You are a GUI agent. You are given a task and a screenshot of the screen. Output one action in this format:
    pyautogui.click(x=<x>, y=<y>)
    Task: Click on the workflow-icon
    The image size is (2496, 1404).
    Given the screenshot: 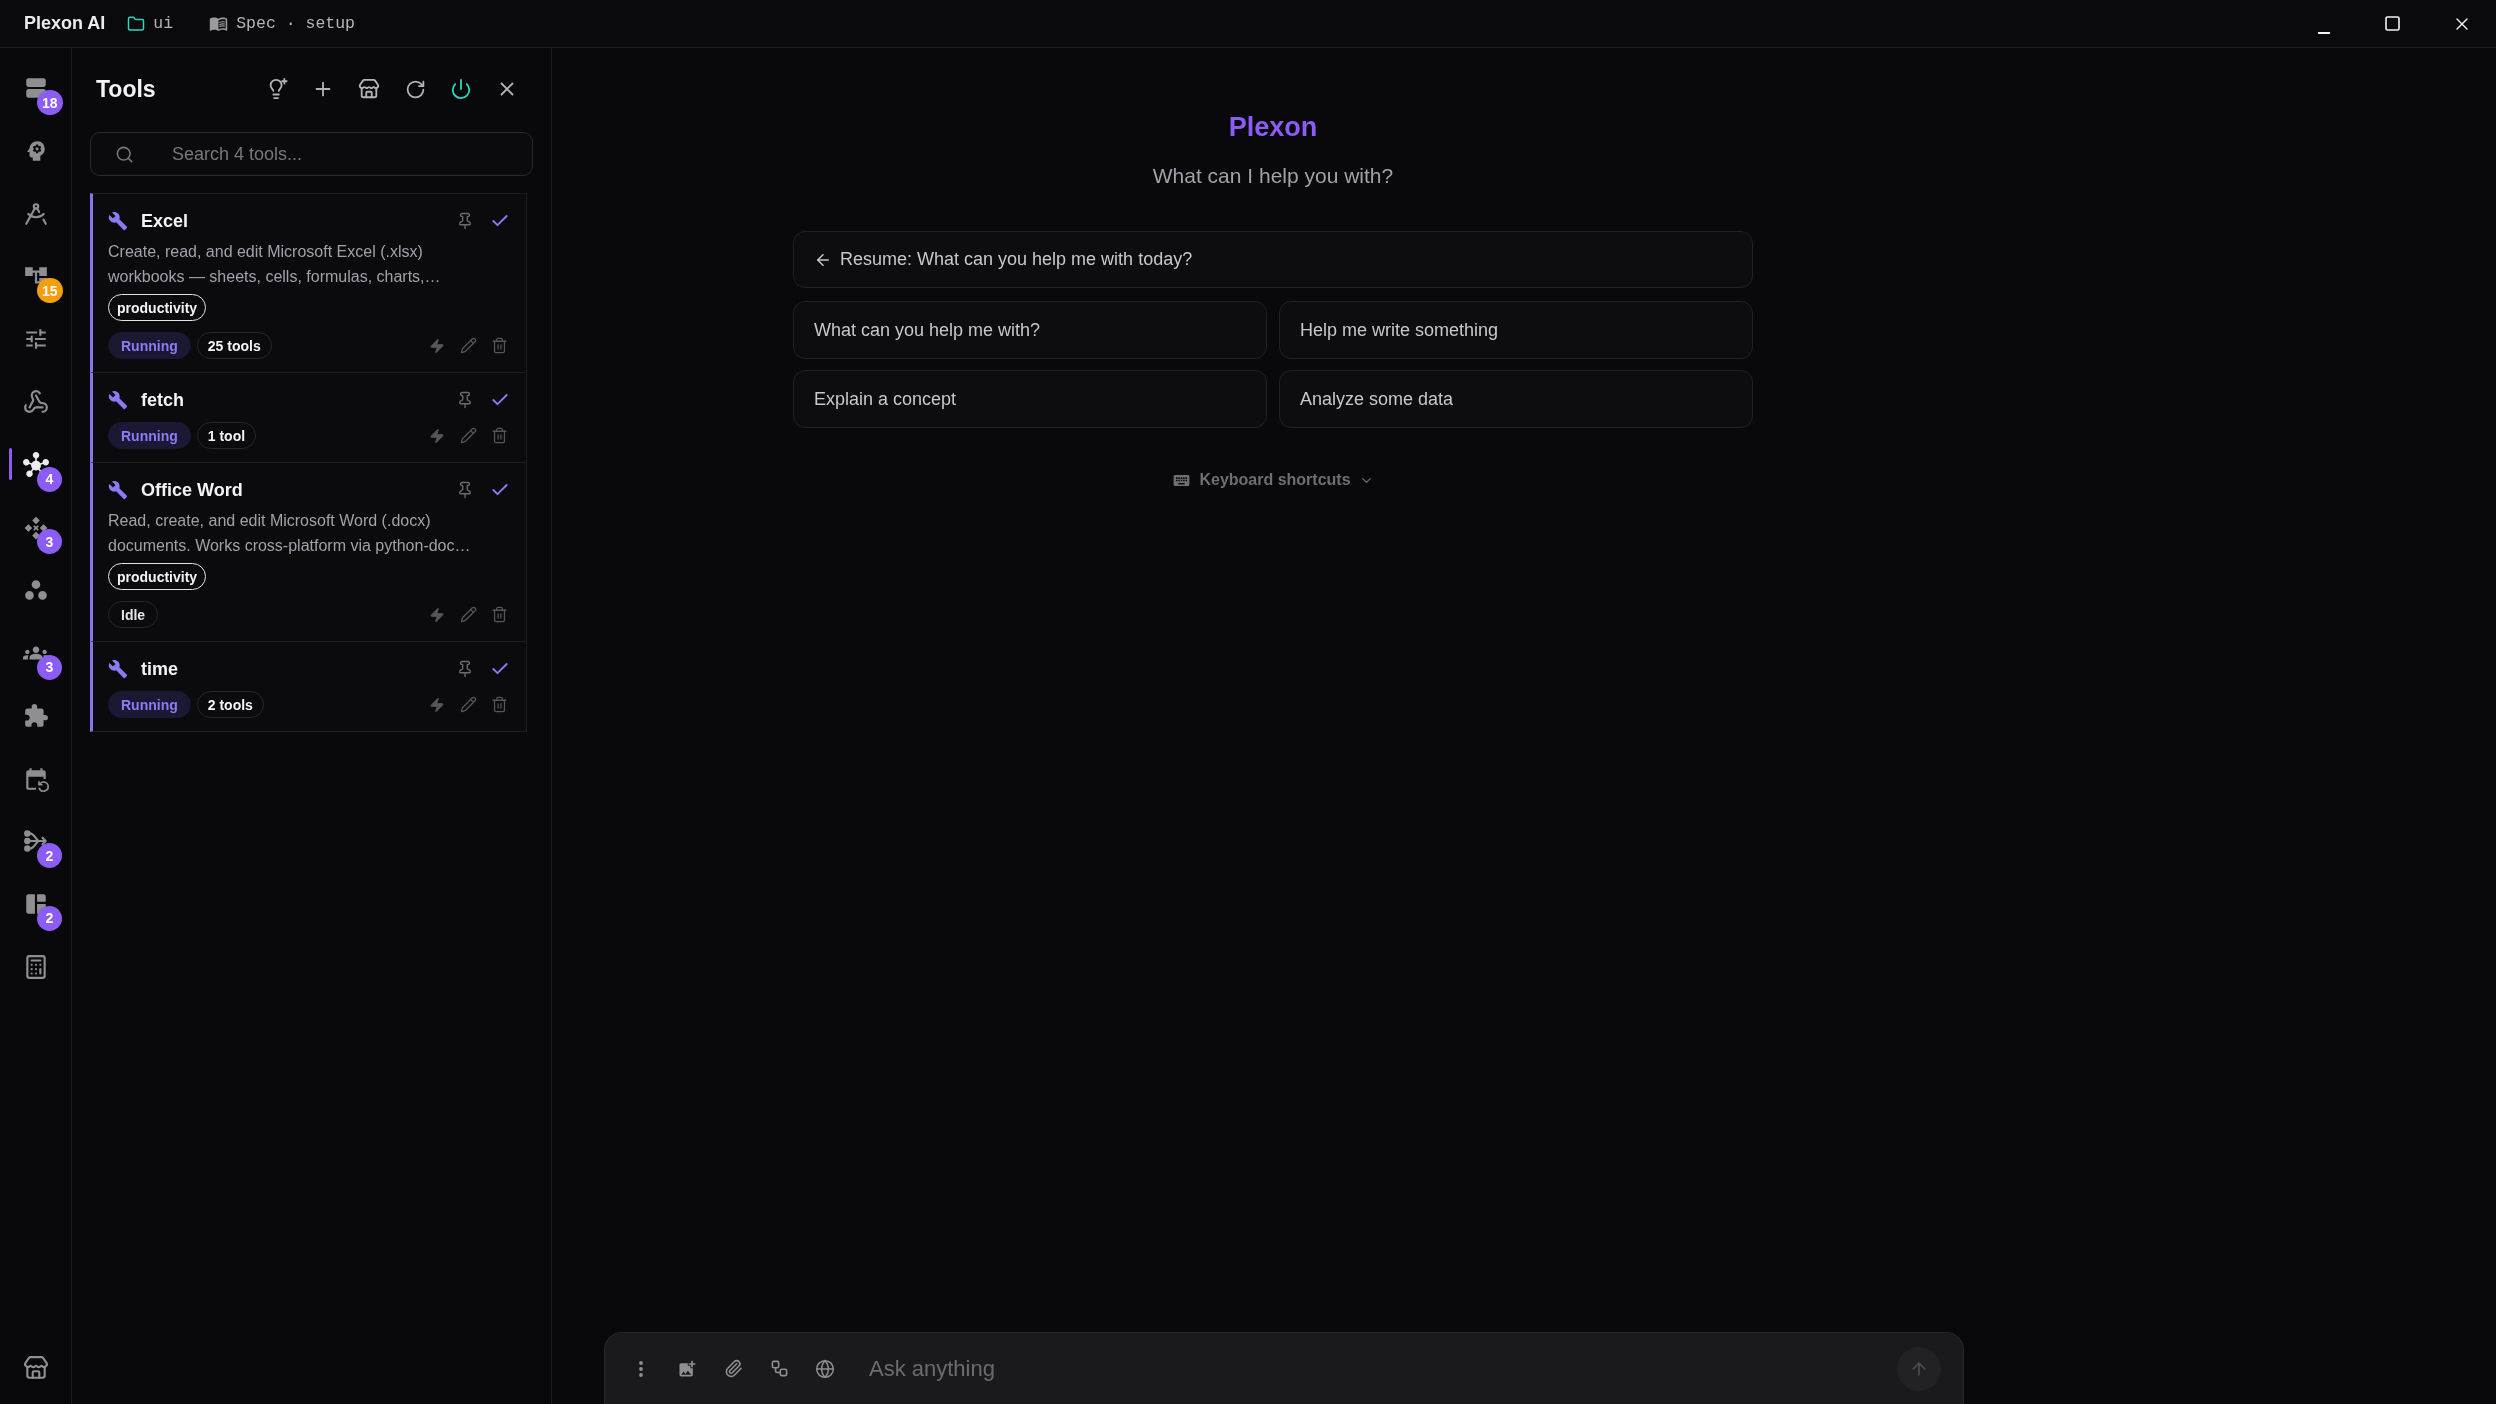 What is the action you would take?
    pyautogui.click(x=779, y=1368)
    